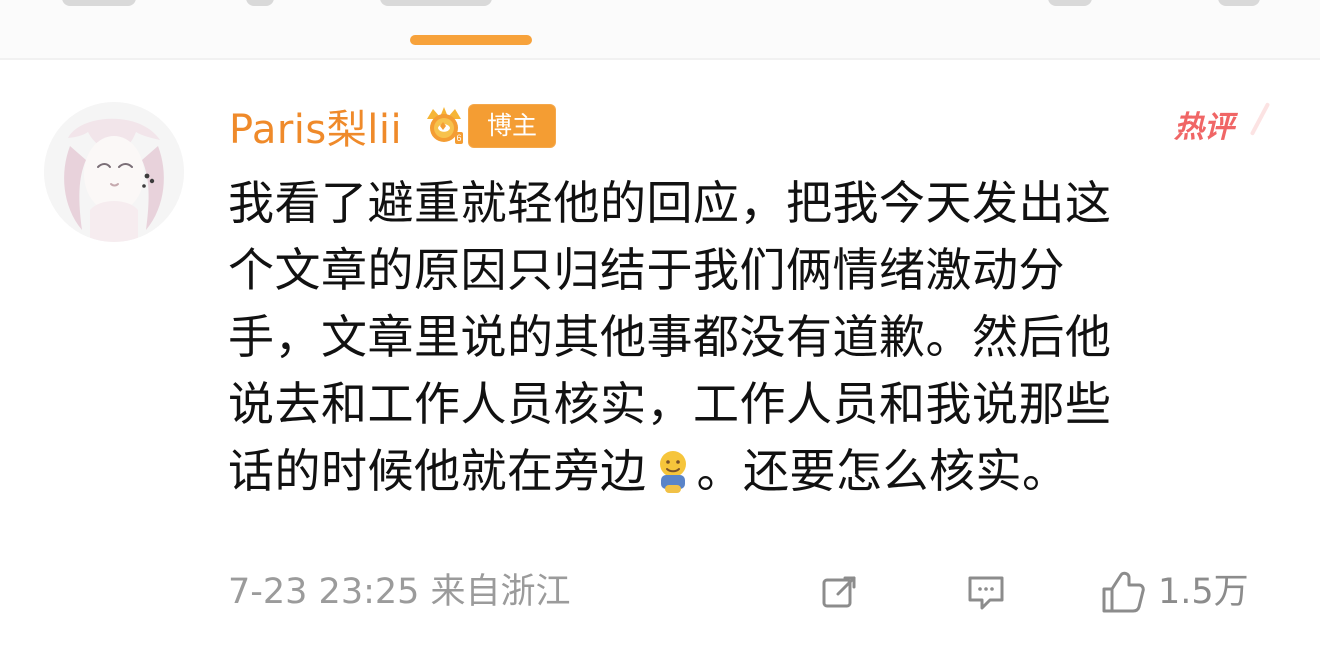 This screenshot has height=646, width=1320. What do you see at coordinates (1239, 3) in the screenshot?
I see `tab-fragment-far-right` at bounding box center [1239, 3].